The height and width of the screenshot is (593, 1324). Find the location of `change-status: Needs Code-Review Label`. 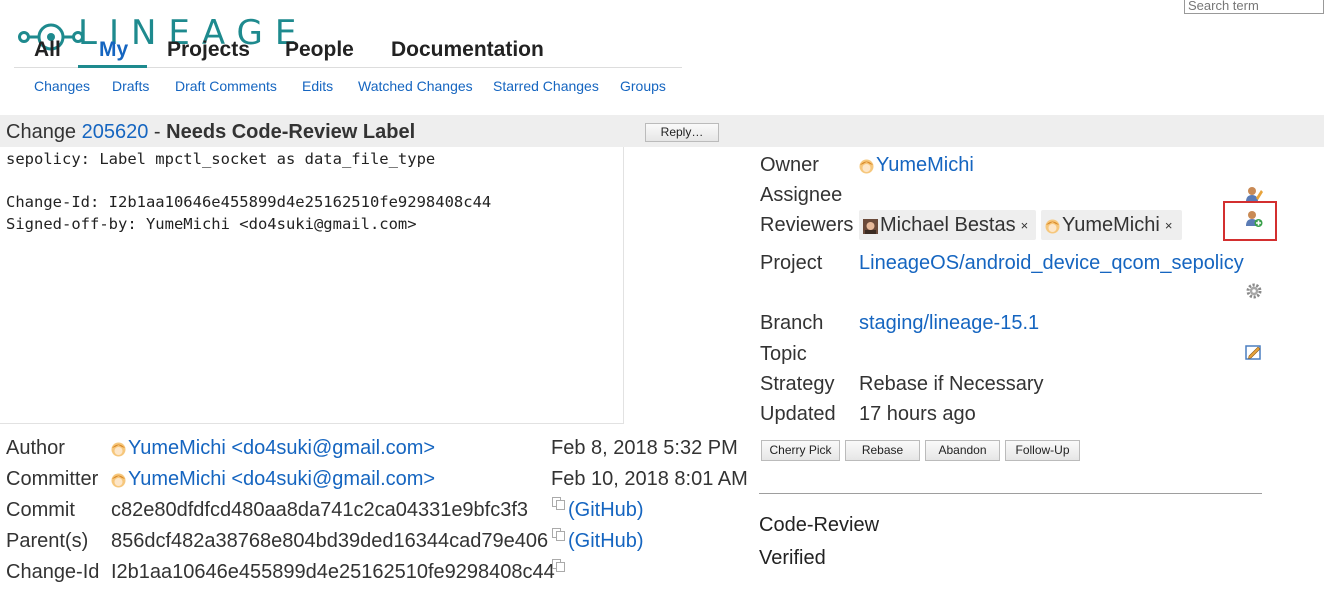

change-status: Needs Code-Review Label is located at coordinates (291, 132).